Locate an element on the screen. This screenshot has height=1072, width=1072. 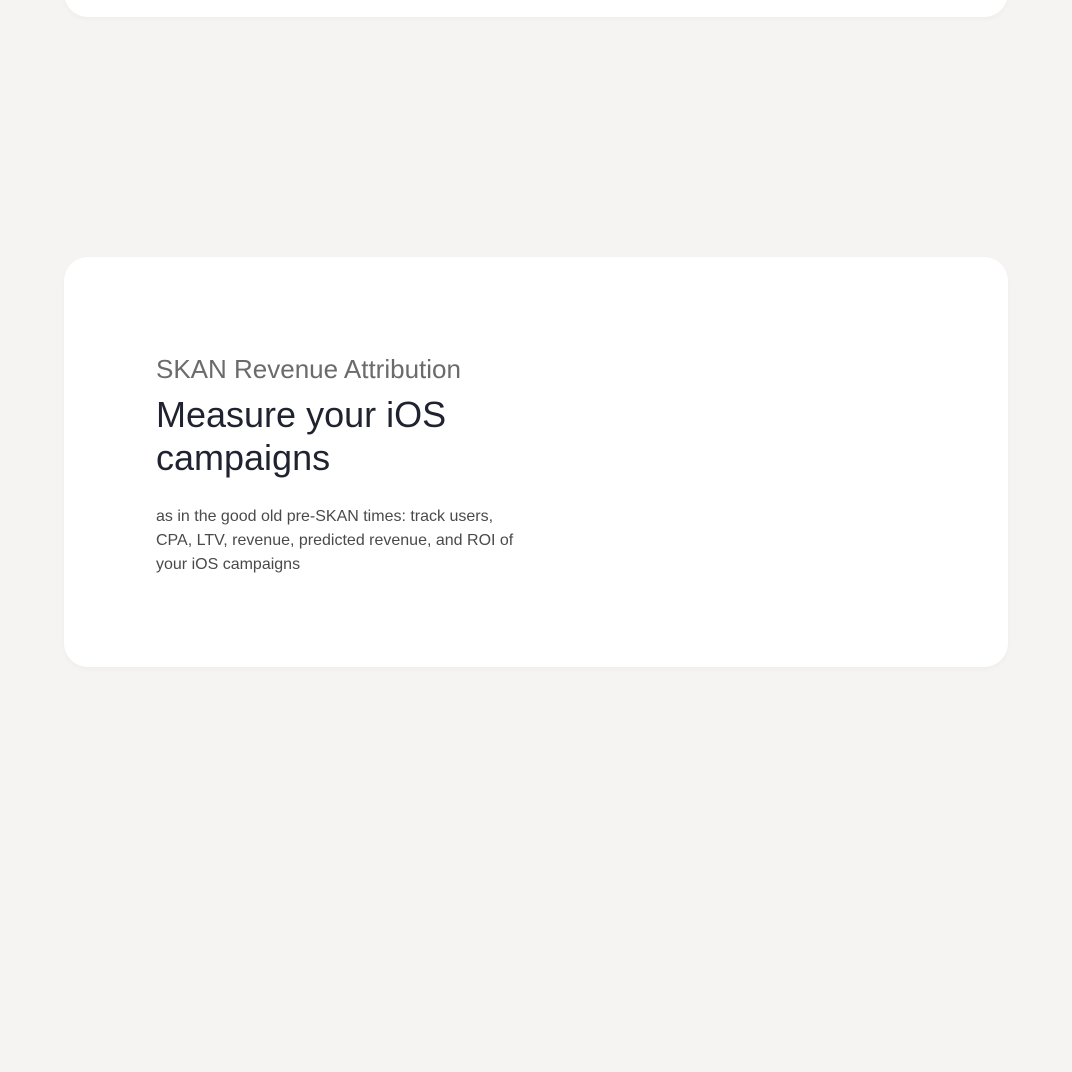
feature-headline: Measure your iOS campaigns is located at coordinates (301, 436).